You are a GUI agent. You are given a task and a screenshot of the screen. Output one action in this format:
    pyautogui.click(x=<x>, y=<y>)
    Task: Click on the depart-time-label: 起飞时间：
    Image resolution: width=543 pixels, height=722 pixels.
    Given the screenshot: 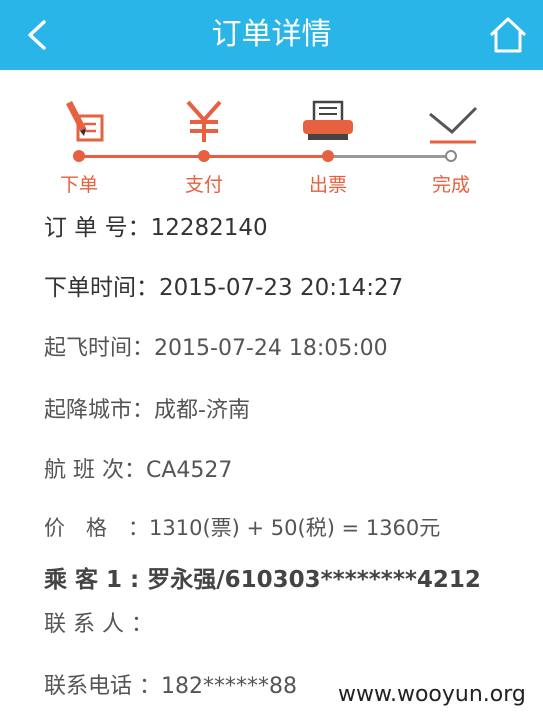 What is the action you would take?
    pyautogui.click(x=99, y=348)
    